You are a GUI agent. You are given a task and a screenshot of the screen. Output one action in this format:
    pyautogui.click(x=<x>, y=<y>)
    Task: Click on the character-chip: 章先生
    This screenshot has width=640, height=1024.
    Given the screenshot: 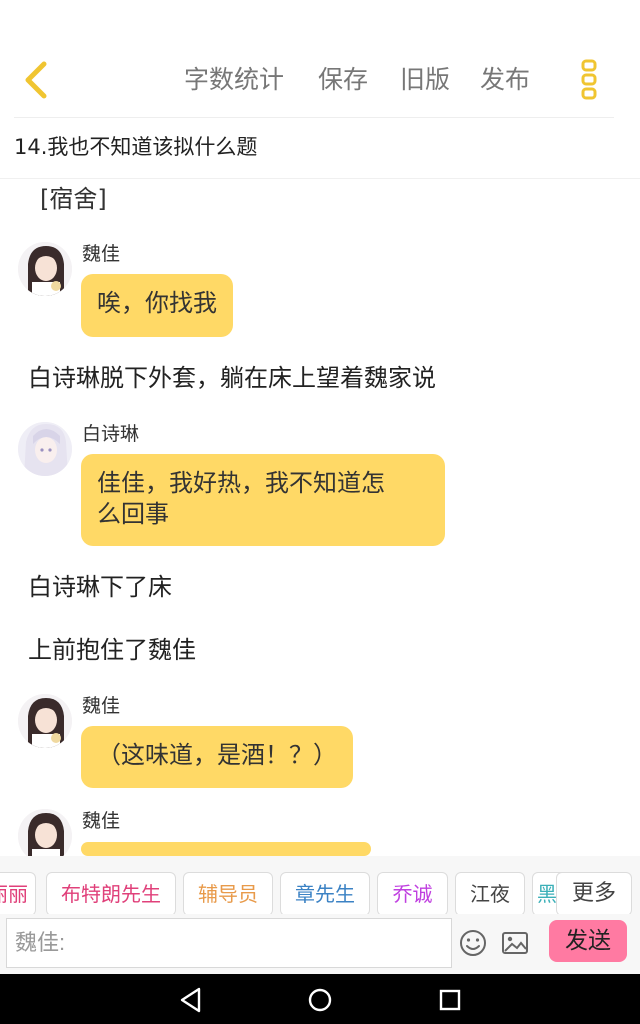 What is the action you would take?
    pyautogui.click(x=325, y=893)
    